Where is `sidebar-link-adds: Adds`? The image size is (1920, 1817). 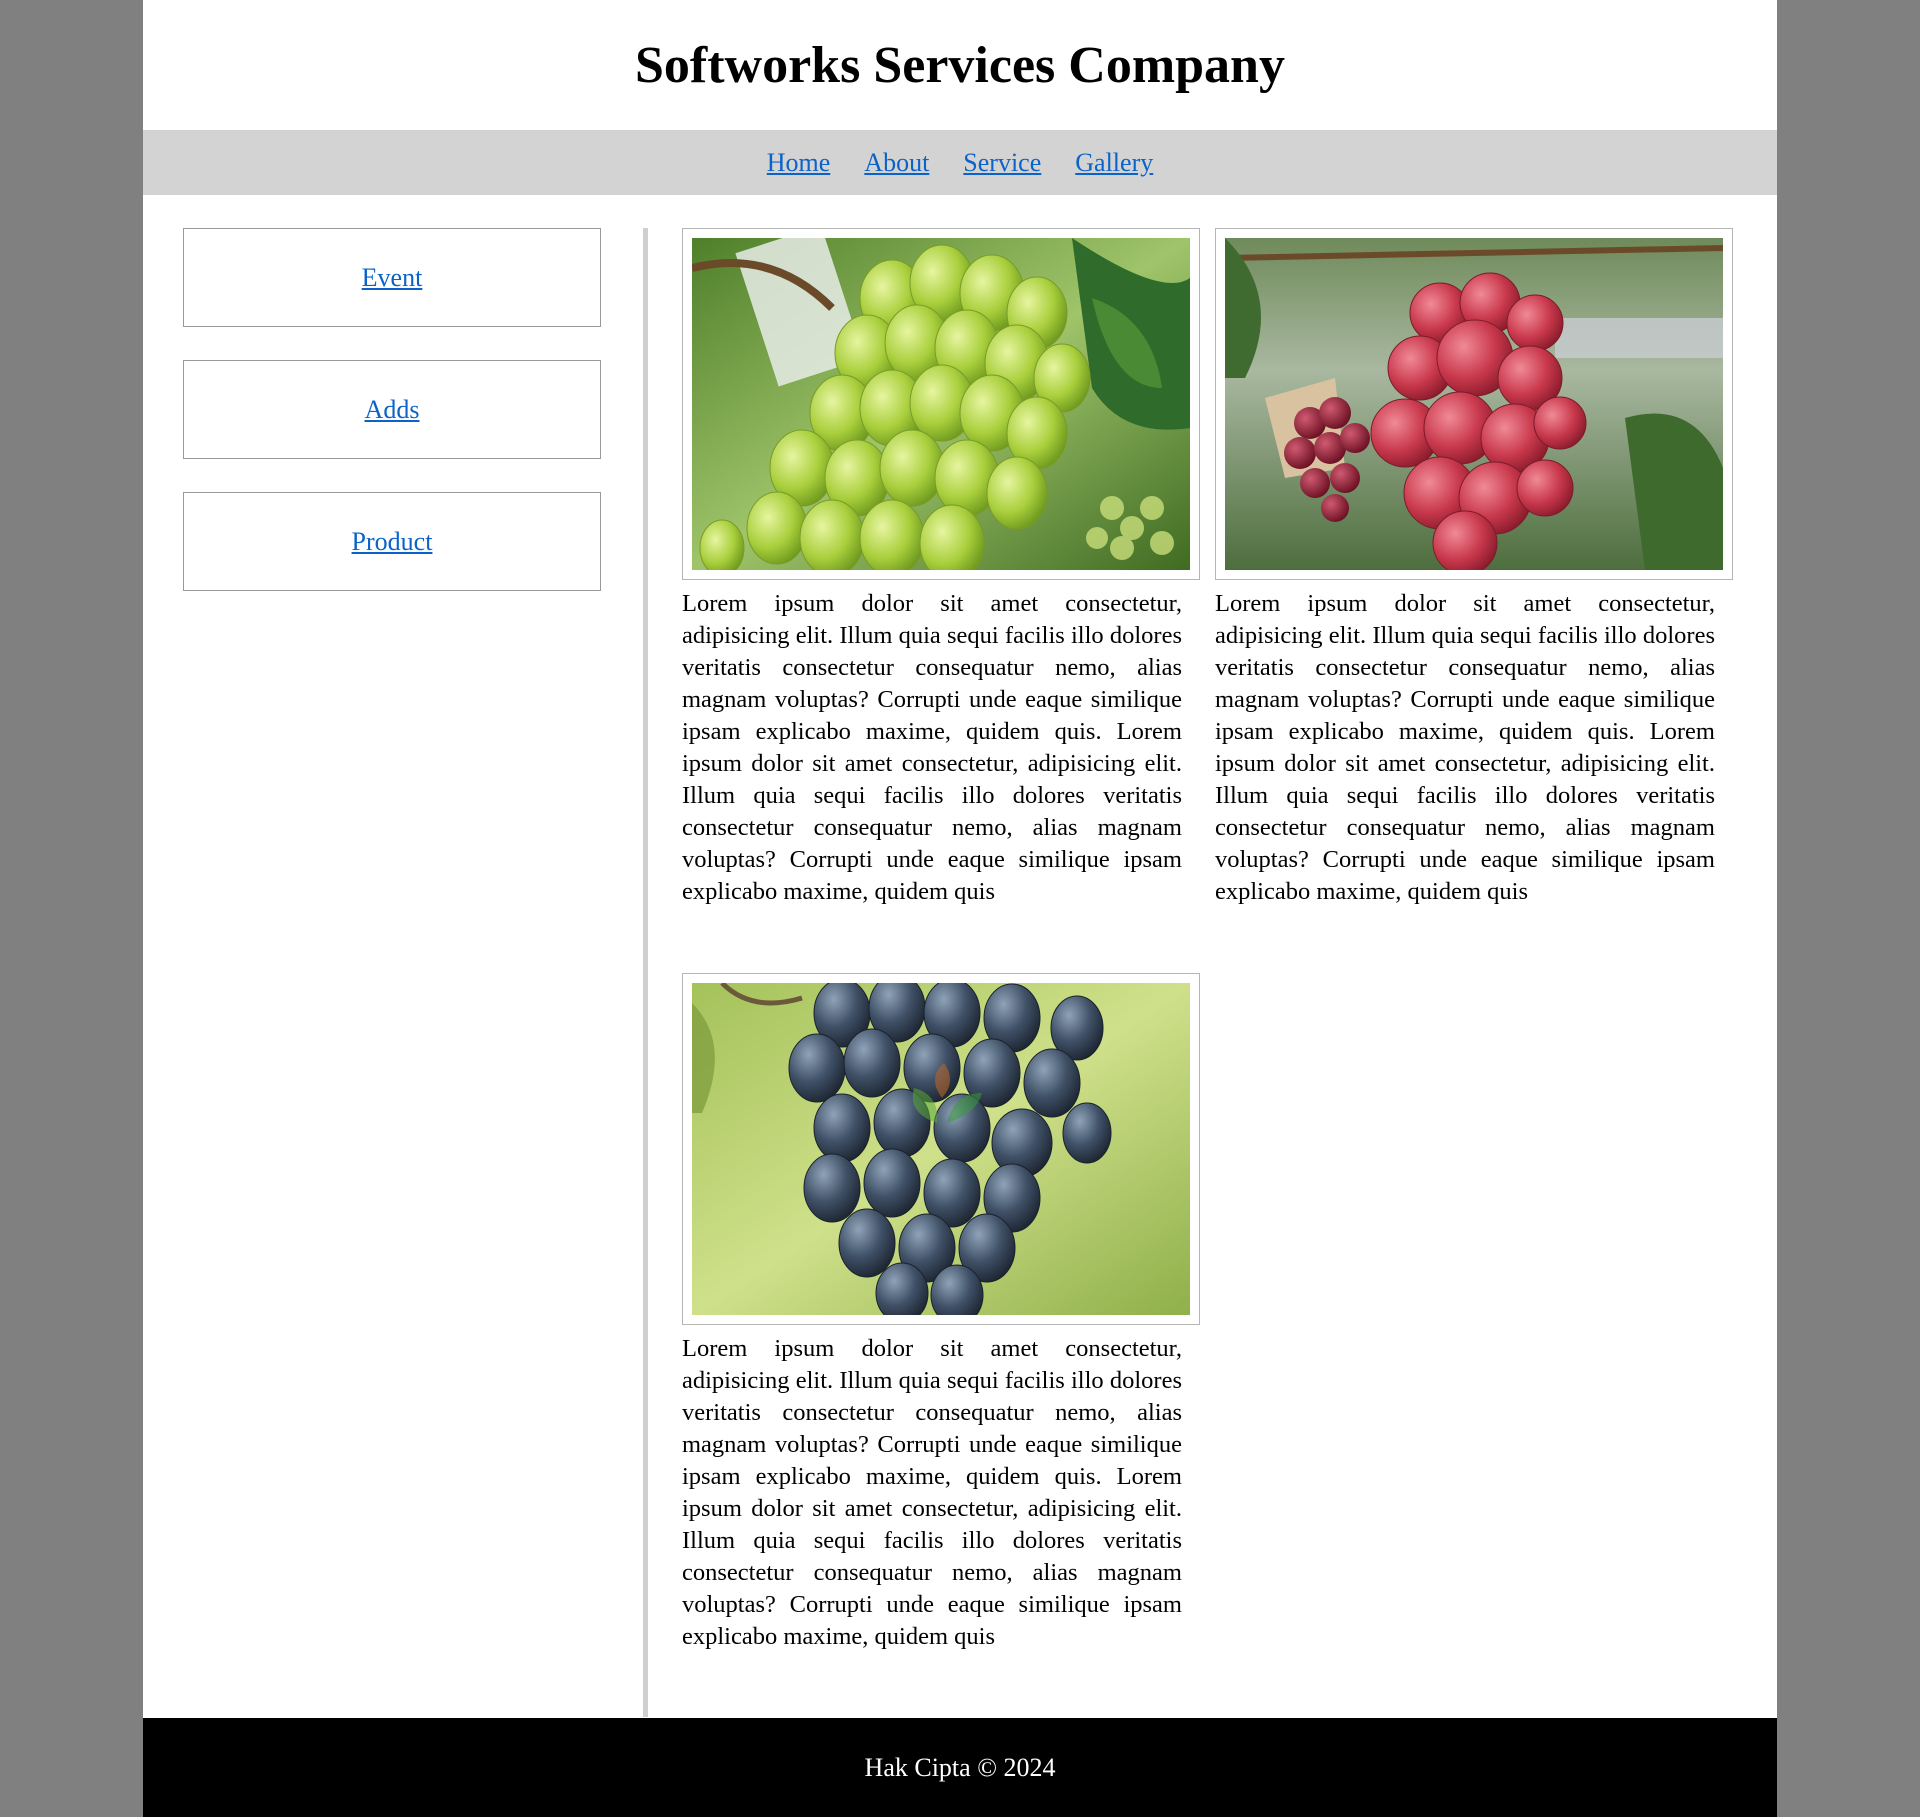
sidebar-link-adds: Adds is located at coordinates (392, 410).